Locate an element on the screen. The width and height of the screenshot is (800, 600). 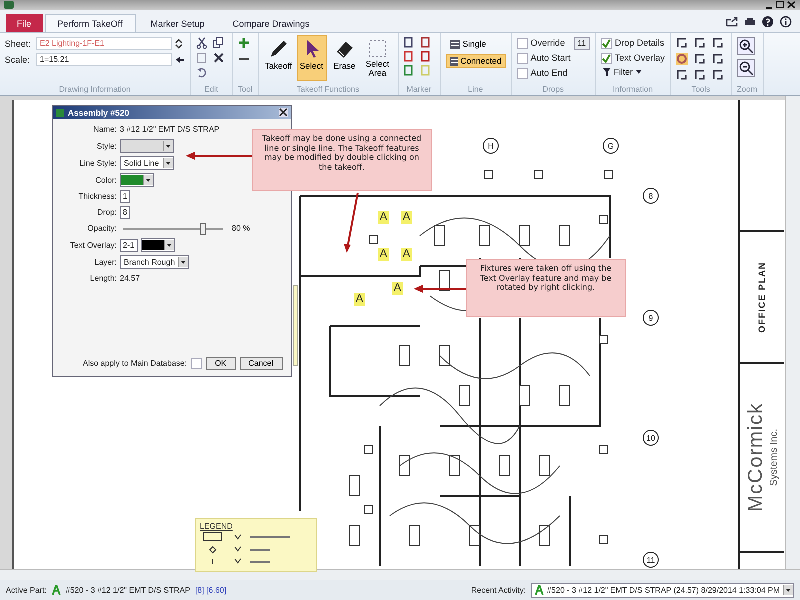
maximize-icon is located at coordinates (780, 5).